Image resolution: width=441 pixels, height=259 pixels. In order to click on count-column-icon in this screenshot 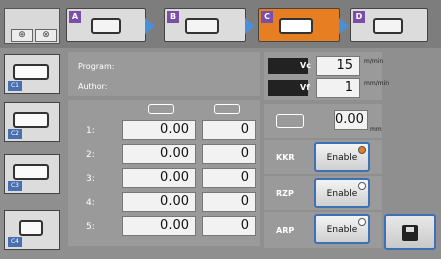, I will do `click(227, 109)`.